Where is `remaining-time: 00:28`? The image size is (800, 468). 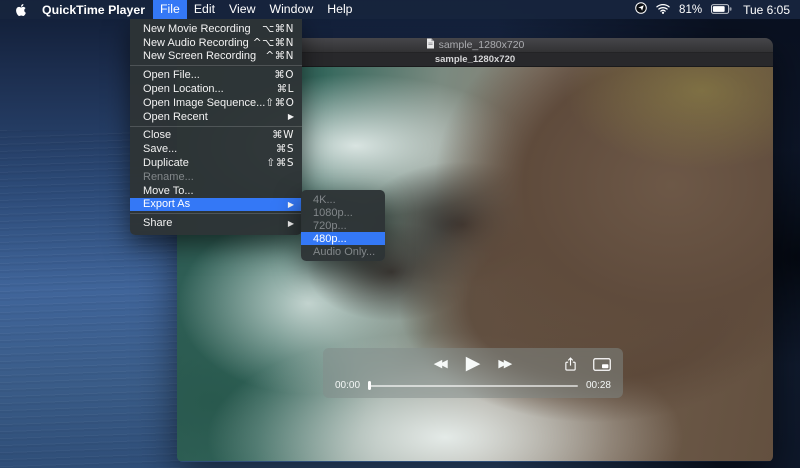 remaining-time: 00:28 is located at coordinates (598, 385).